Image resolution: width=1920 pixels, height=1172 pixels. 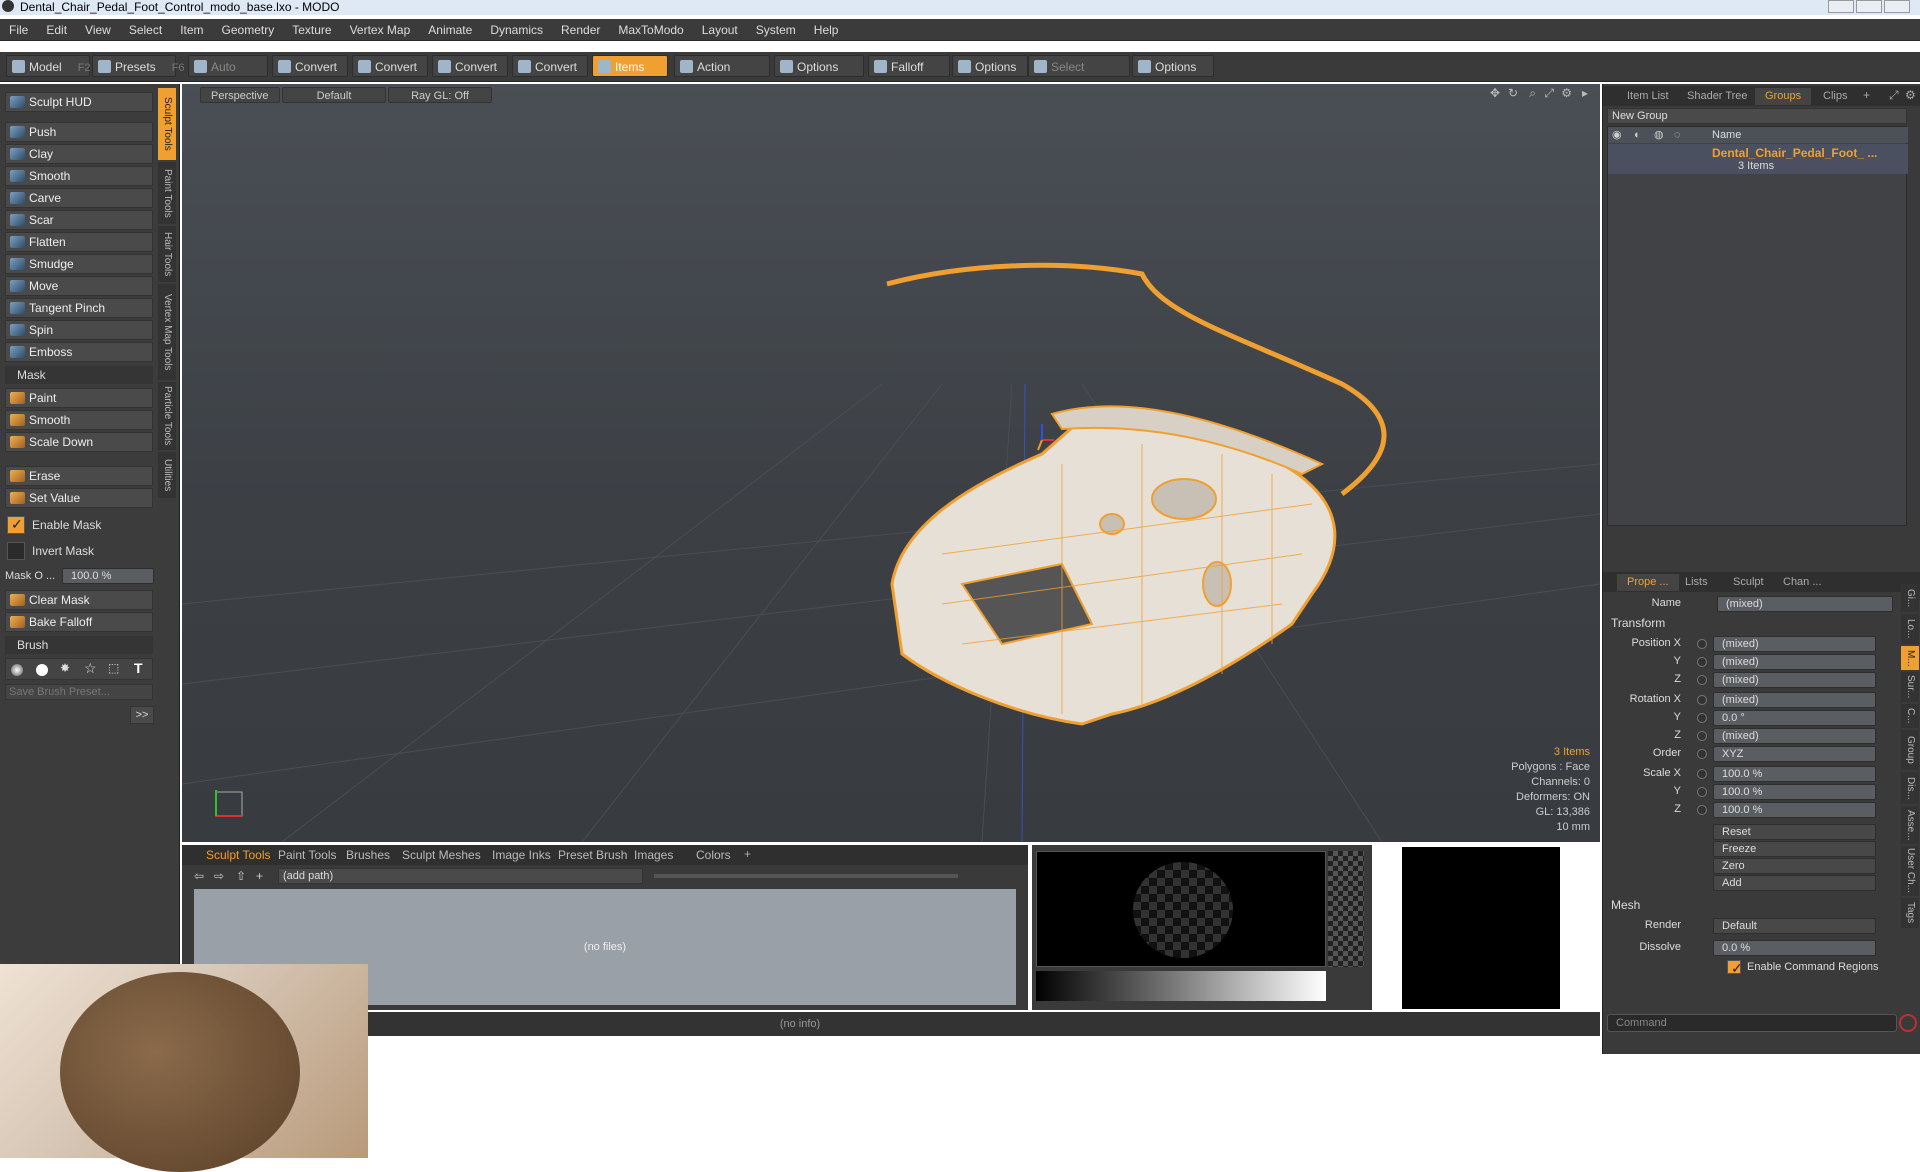 I want to click on tool-clay: Clay, so click(x=79, y=154).